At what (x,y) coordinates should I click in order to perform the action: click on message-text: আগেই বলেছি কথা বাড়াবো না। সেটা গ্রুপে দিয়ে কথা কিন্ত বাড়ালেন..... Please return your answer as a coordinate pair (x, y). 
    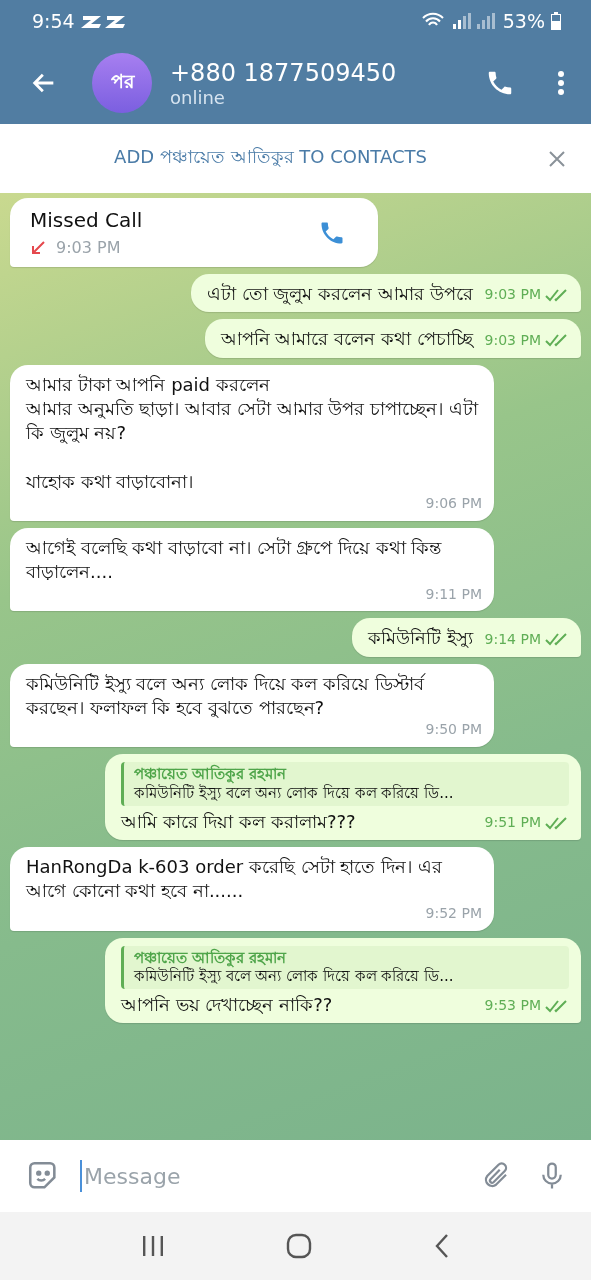
    Looking at the image, I should click on (234, 560).